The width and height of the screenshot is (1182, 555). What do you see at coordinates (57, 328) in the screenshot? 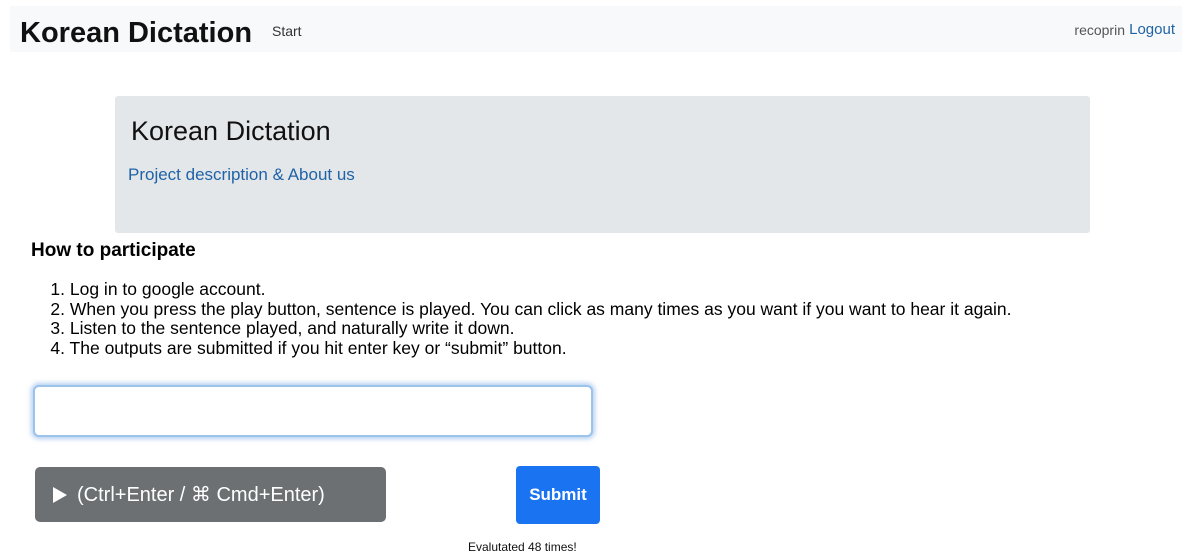
I see `step-number: 3.` at bounding box center [57, 328].